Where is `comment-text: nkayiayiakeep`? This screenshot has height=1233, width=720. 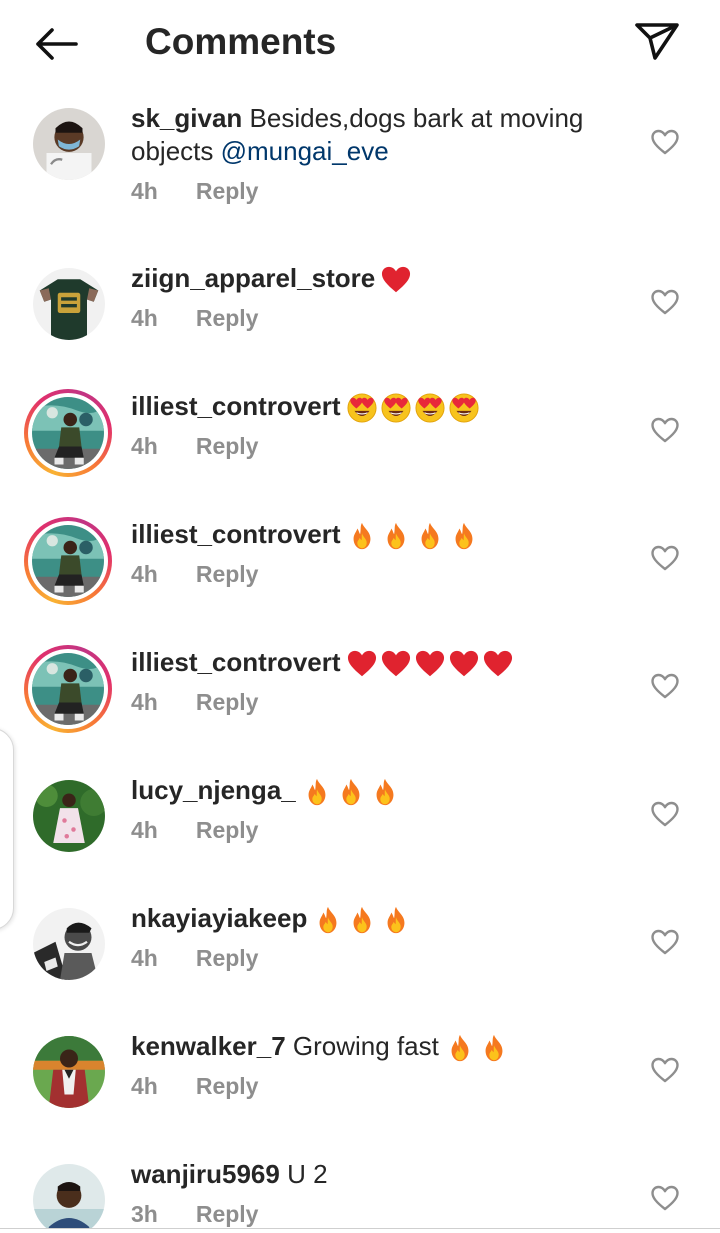 comment-text: nkayiayiakeep is located at coordinates (381, 918).